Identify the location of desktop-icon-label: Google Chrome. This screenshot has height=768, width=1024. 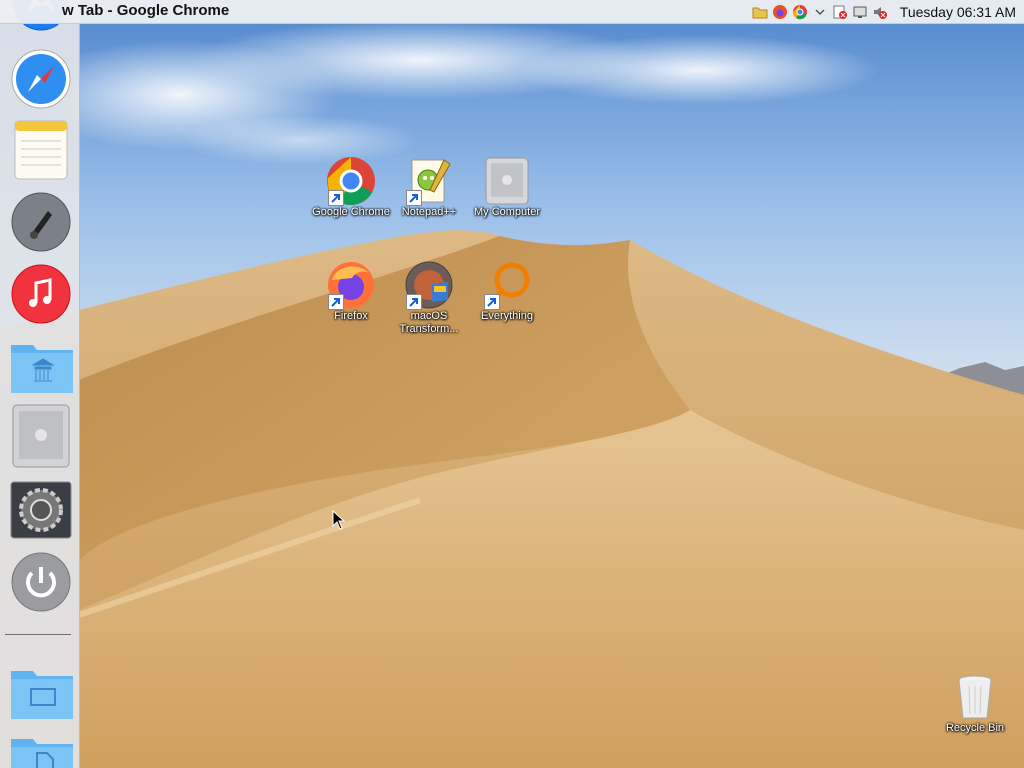
(351, 212).